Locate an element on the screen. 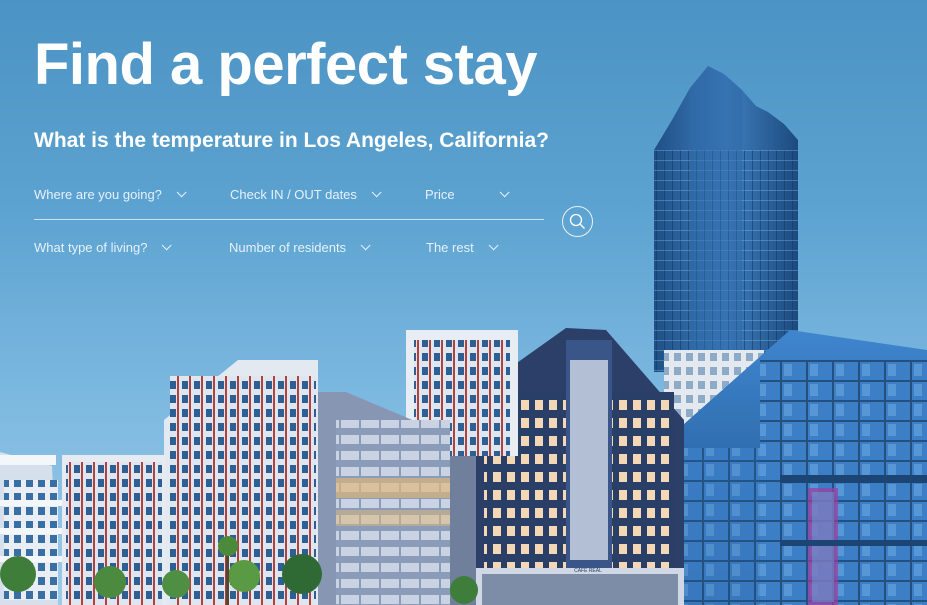  search-button is located at coordinates (577, 221).